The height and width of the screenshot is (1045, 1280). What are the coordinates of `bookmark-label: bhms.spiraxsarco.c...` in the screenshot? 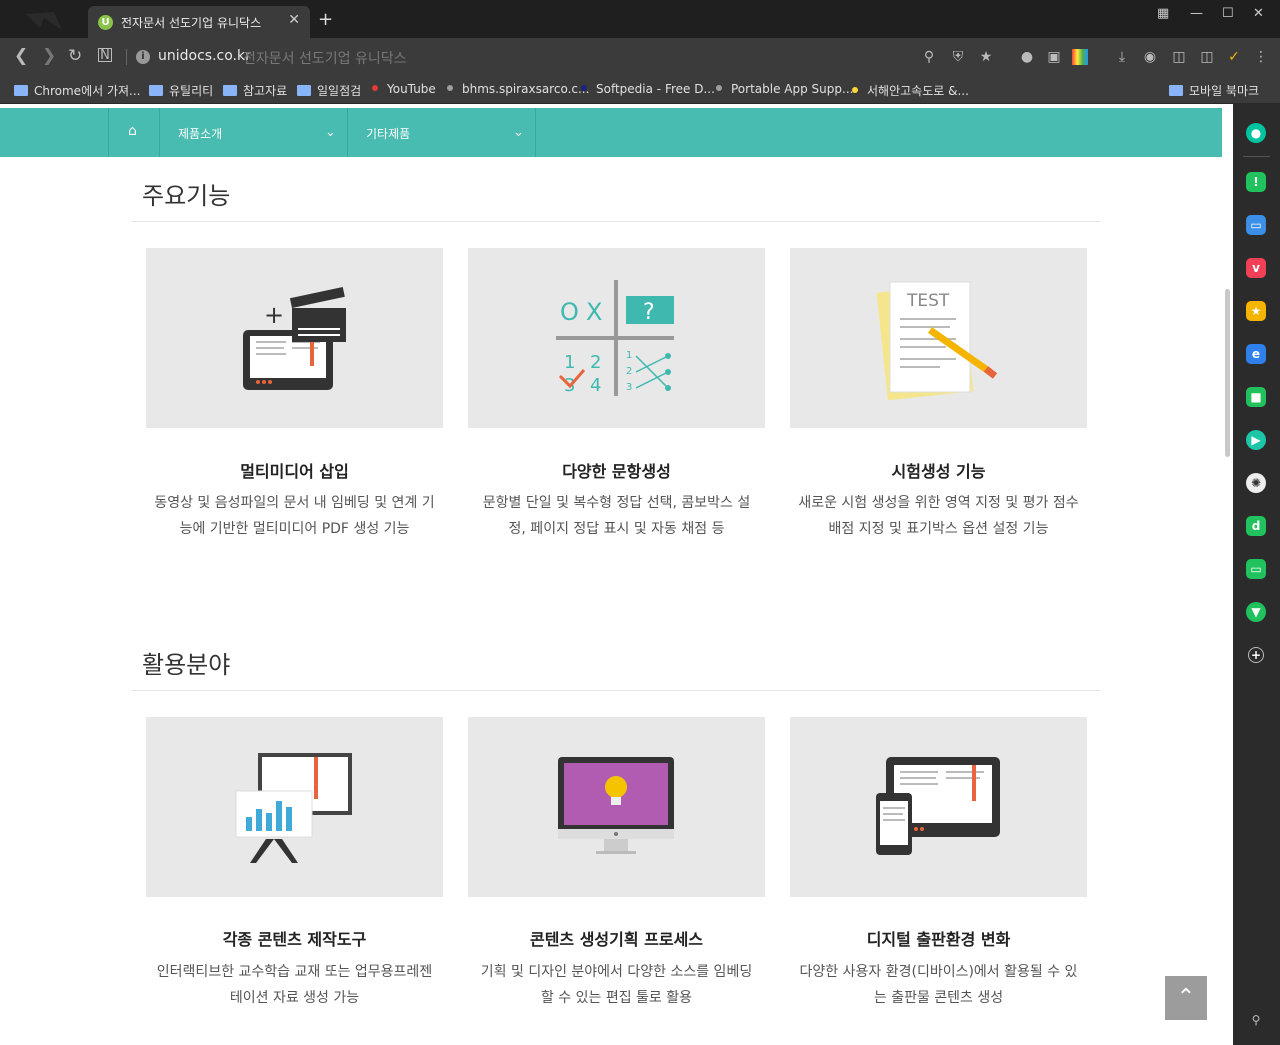 It's located at (526, 89).